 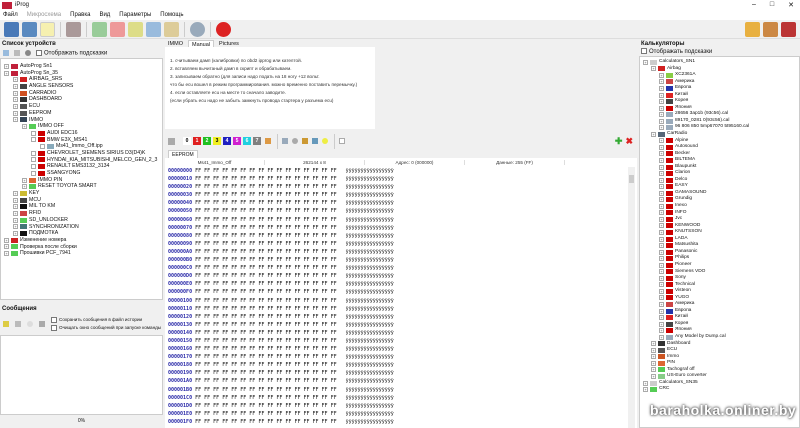 What do you see at coordinates (81, 93) in the screenshot?
I see `tree-node: + CARRADIO` at bounding box center [81, 93].